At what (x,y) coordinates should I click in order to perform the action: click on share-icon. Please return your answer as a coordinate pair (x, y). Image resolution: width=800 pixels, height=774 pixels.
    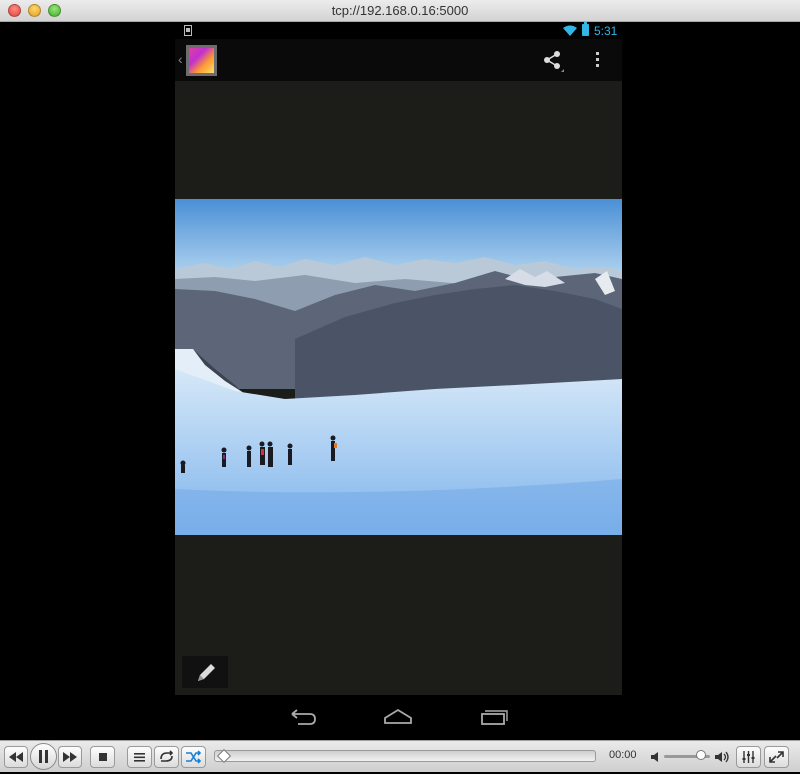
    Looking at the image, I should click on (552, 61).